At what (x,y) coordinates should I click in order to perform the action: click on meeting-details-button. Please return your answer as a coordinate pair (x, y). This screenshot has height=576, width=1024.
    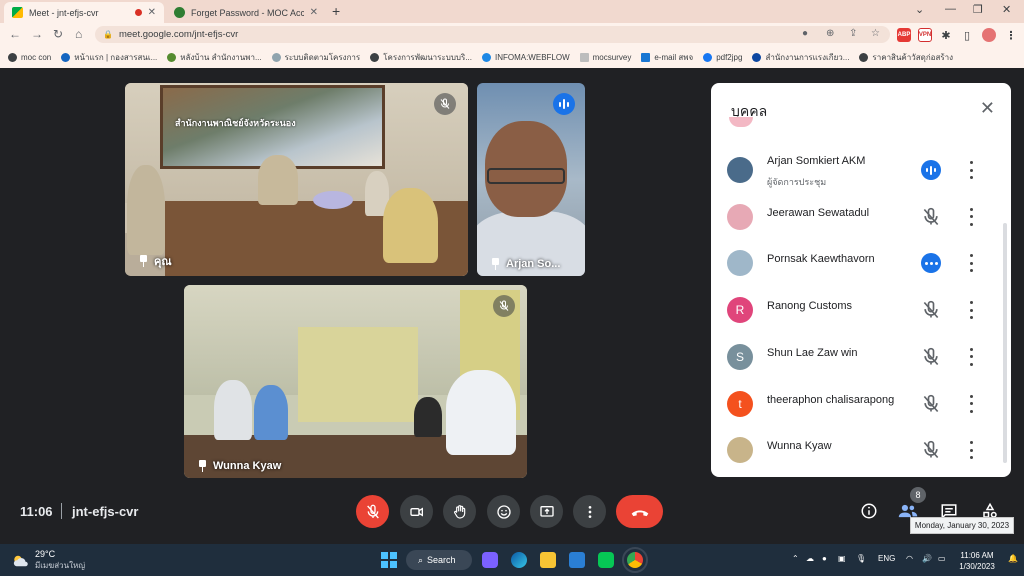
    Looking at the image, I should click on (869, 511).